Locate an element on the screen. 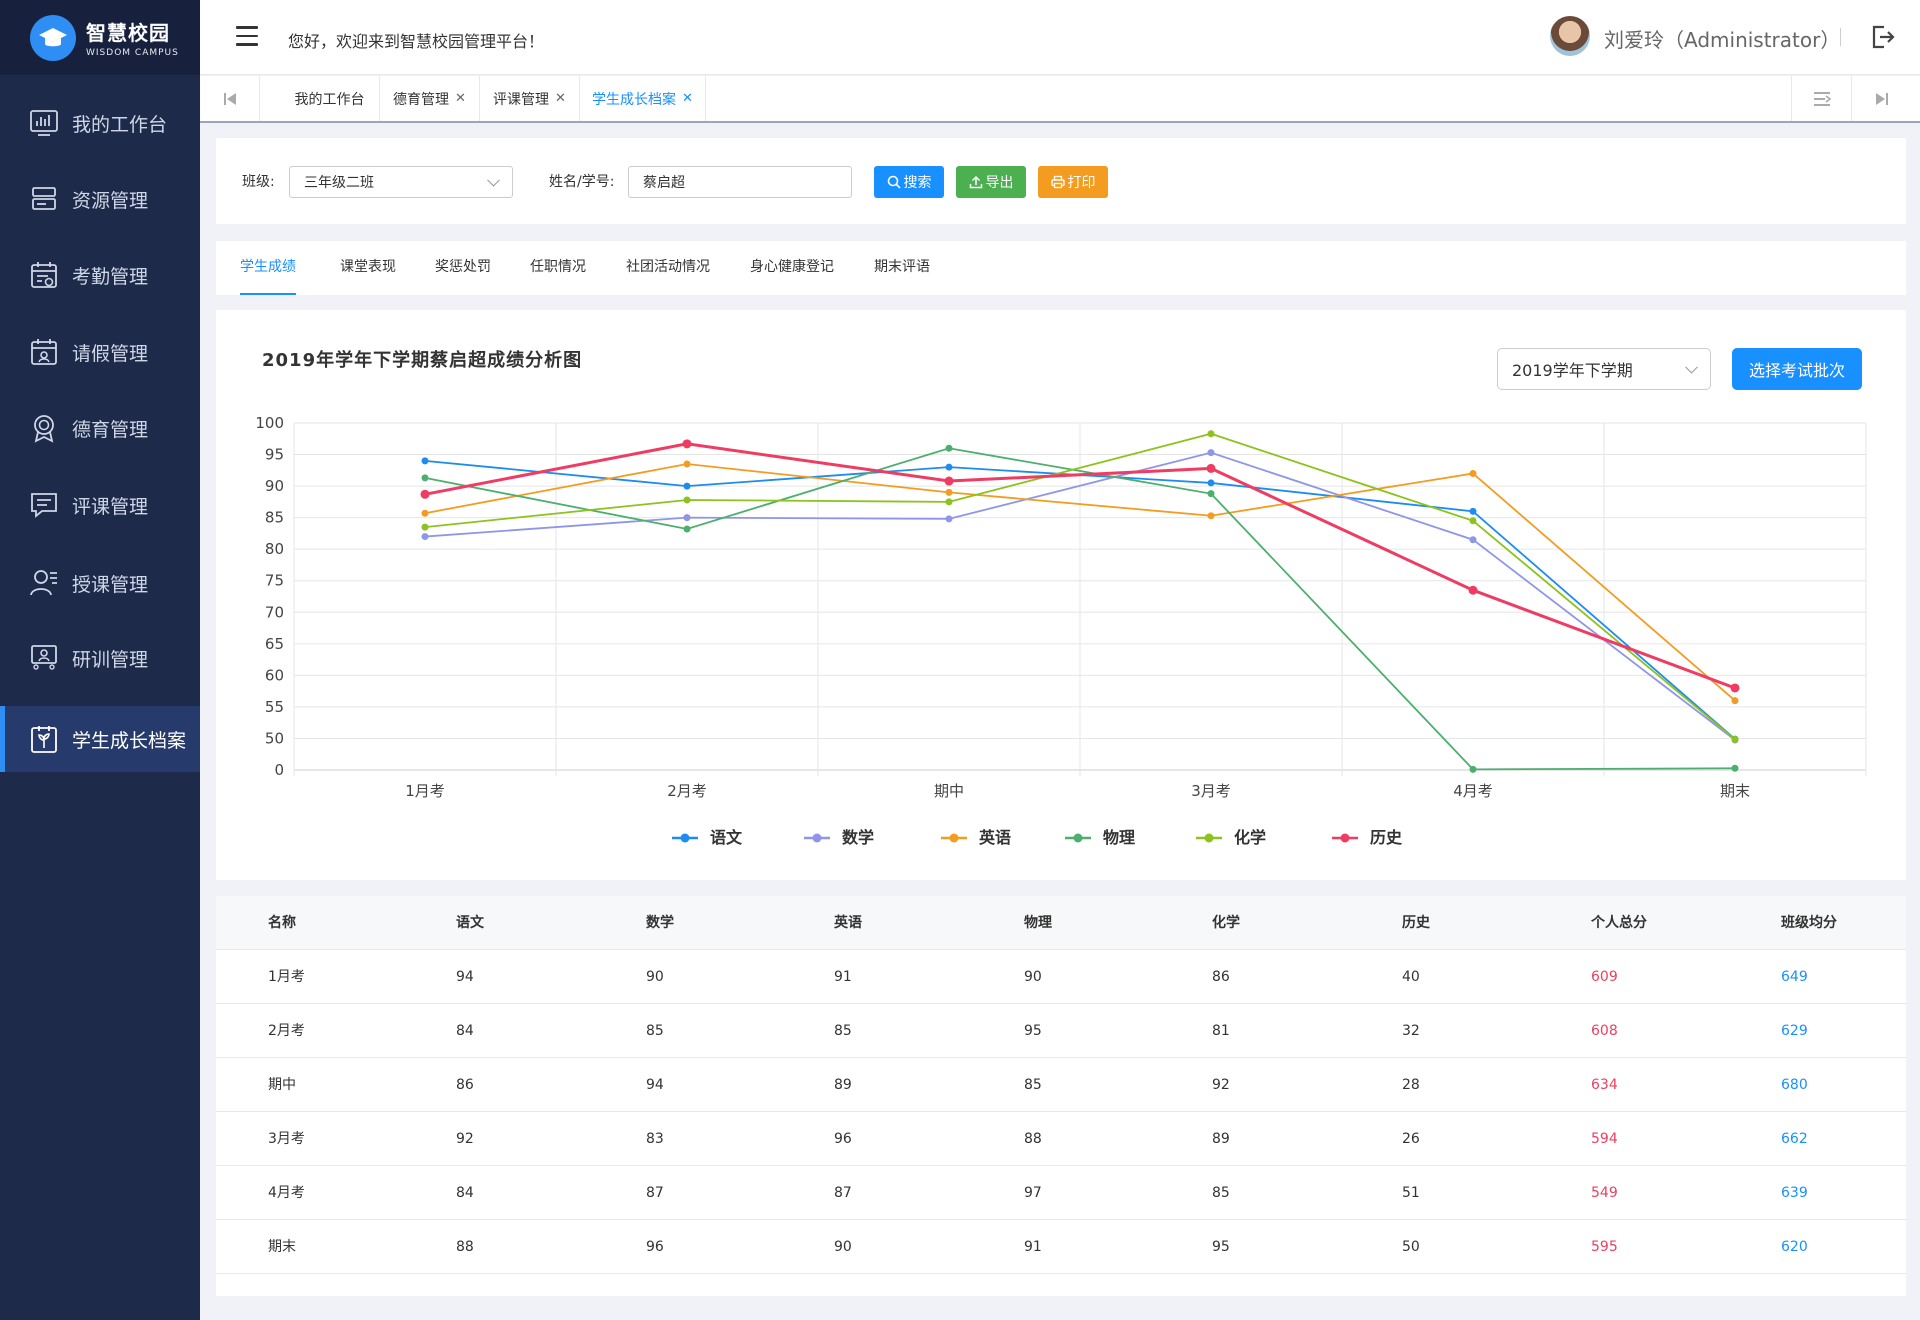 The height and width of the screenshot is (1320, 1920). table-header-cell: 个人总分 is located at coordinates (1619, 923).